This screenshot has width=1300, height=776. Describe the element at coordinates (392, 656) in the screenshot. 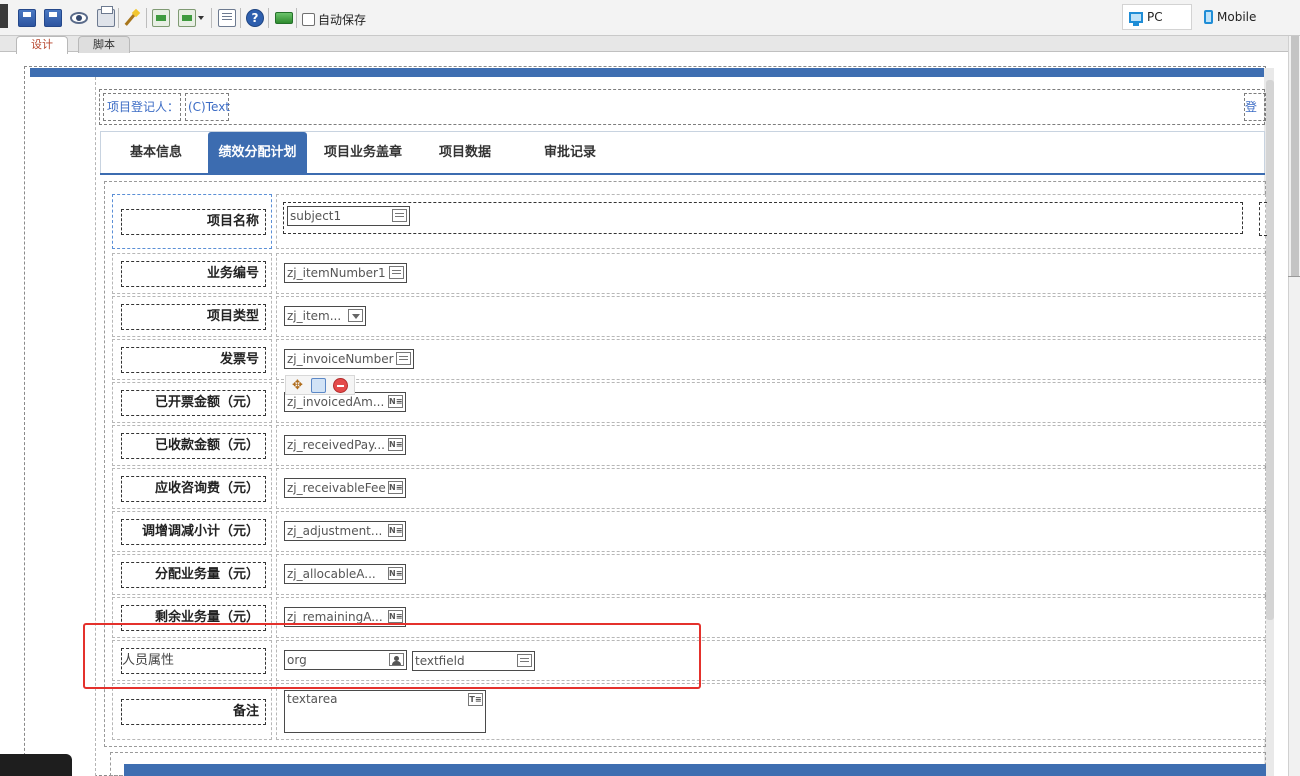

I see `highlight-box` at that location.